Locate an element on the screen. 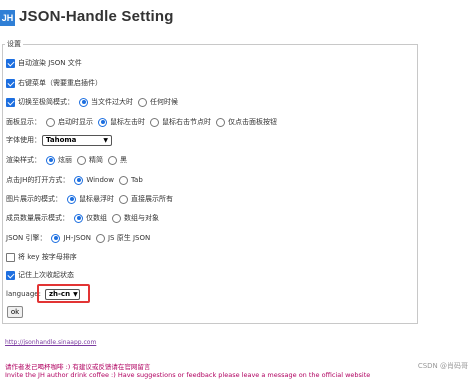 The height and width of the screenshot is (383, 474). context-menu-row: 右键菜单（需要重启插件） is located at coordinates (54, 83).